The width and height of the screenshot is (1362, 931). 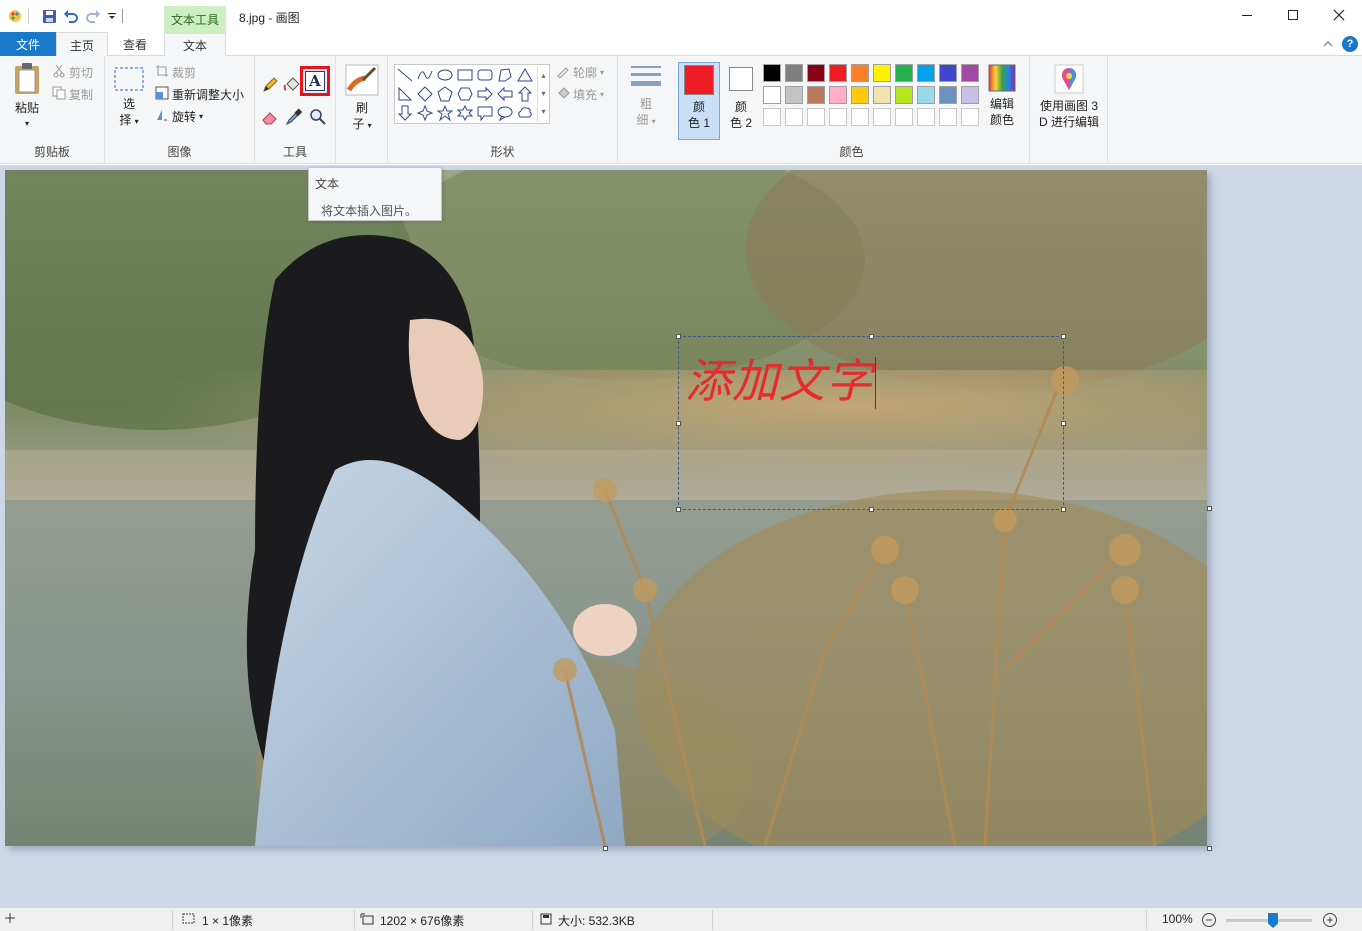 I want to click on outline-button: 轮廓 ▾, so click(x=580, y=72).